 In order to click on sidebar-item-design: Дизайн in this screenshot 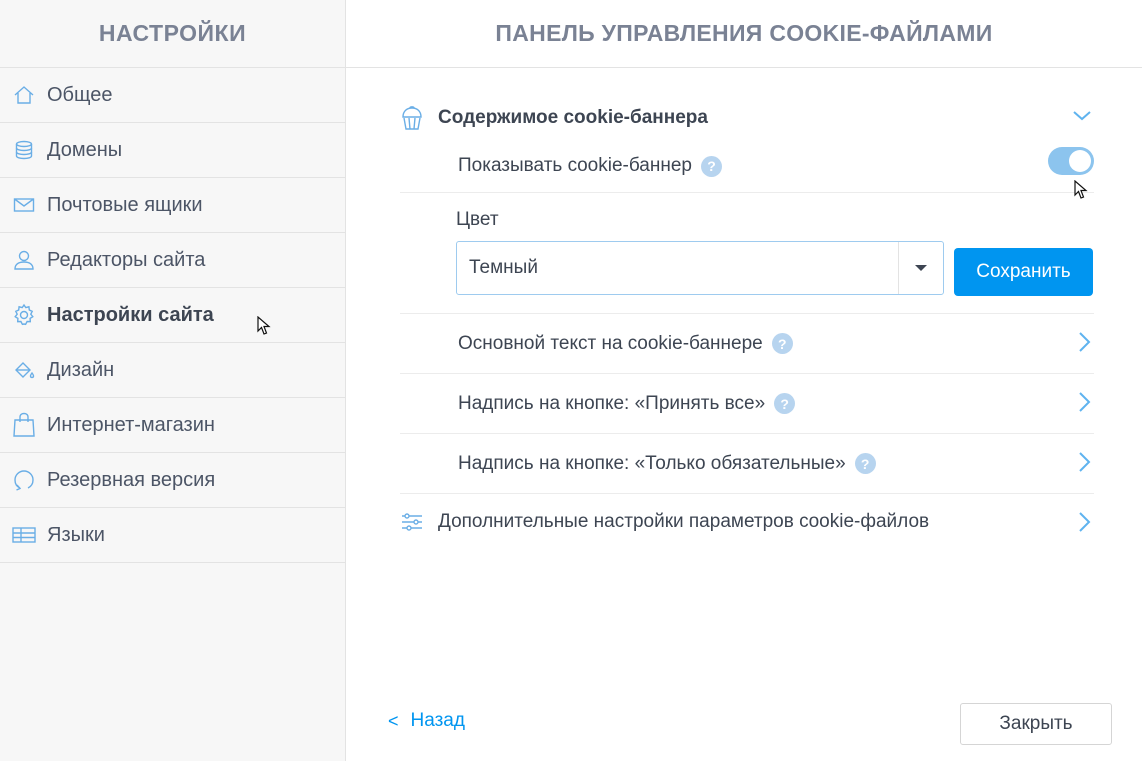, I will do `click(172, 370)`.